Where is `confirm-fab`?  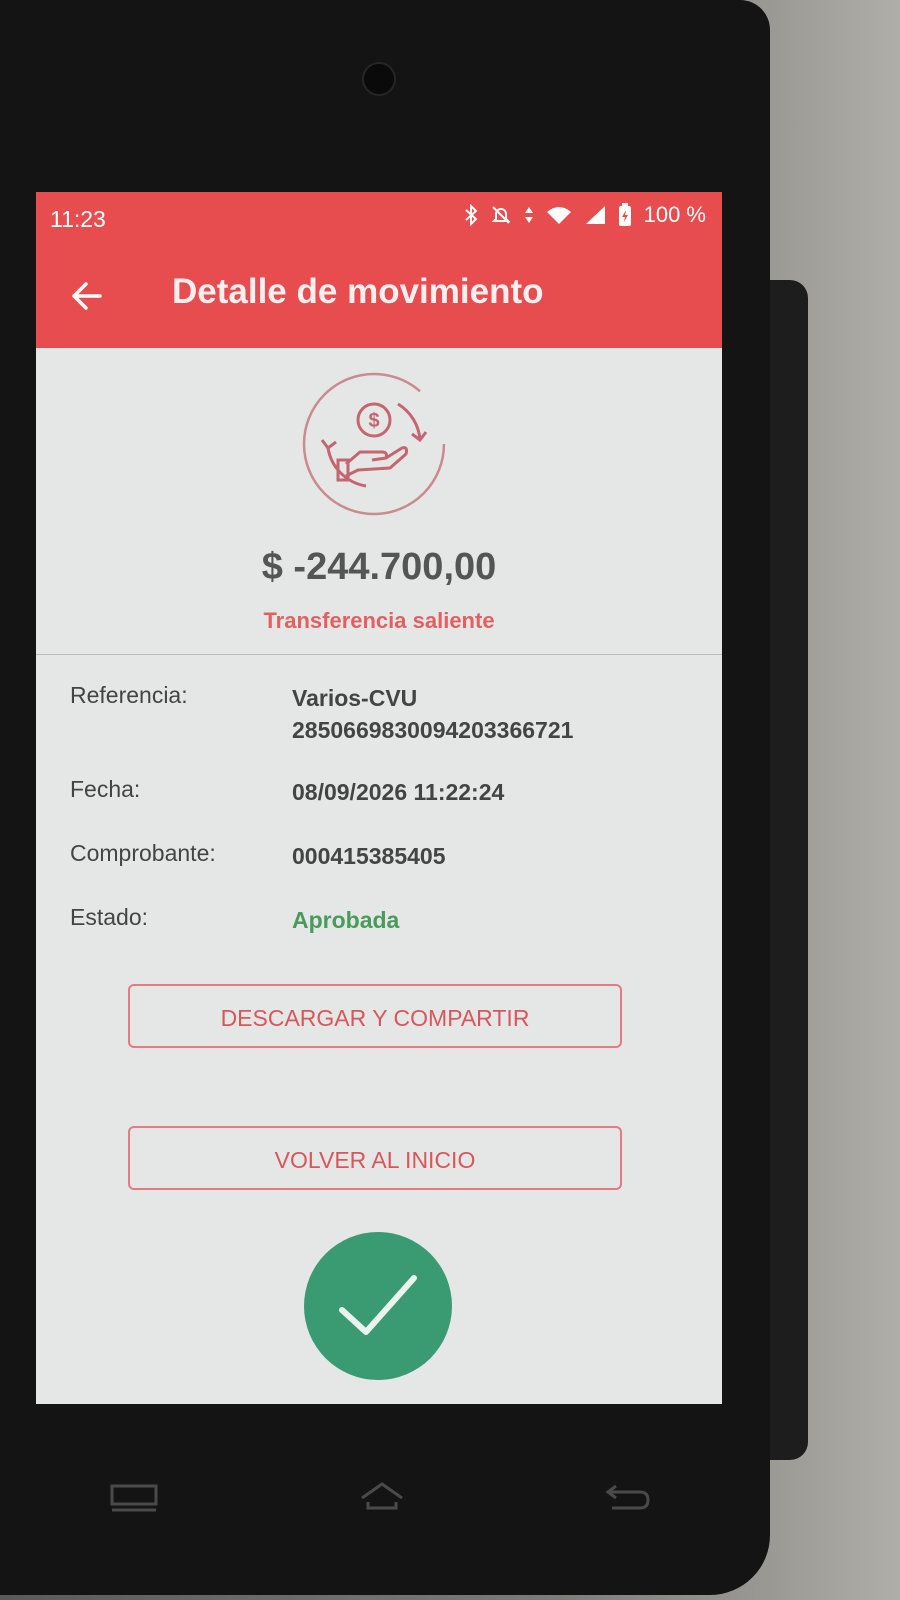 confirm-fab is located at coordinates (378, 1306).